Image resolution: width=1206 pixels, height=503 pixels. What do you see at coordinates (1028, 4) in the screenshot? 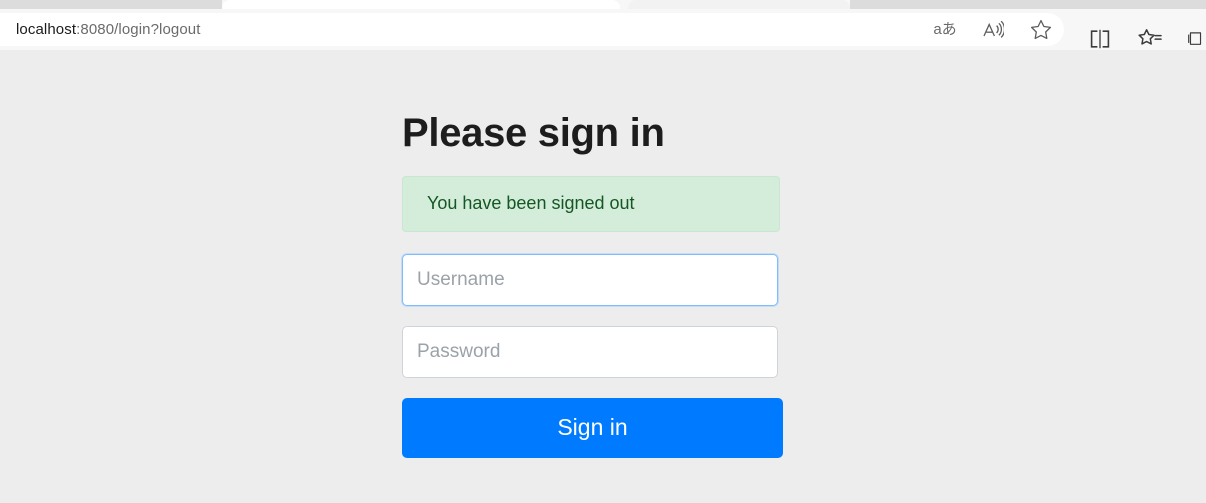
I see `tab-strip-edge-right` at bounding box center [1028, 4].